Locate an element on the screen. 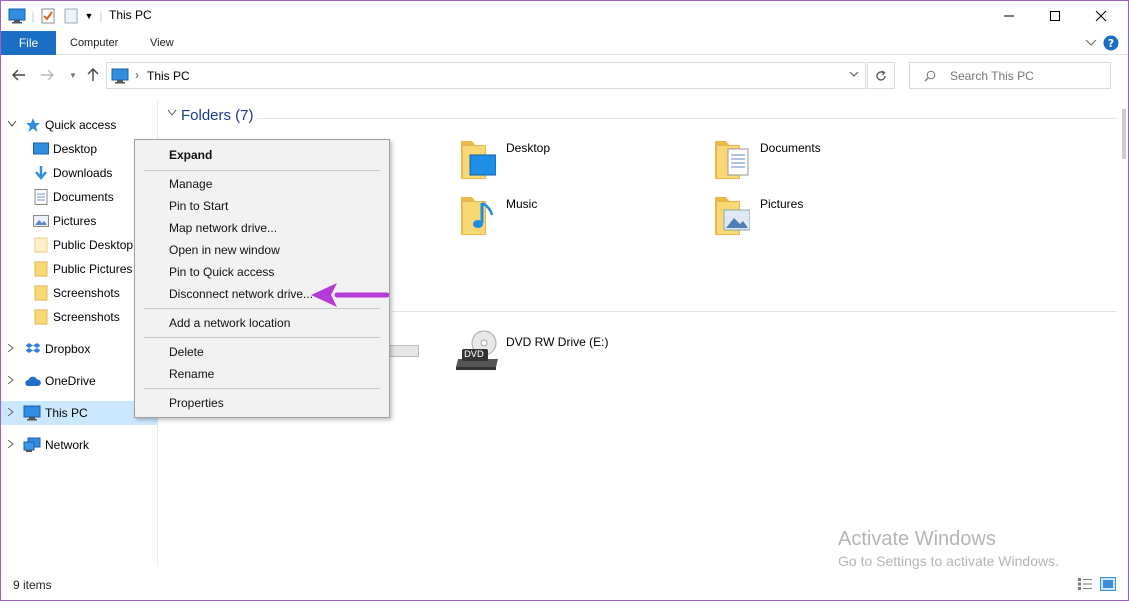 This screenshot has width=1129, height=601. menu-item-properties: Properties is located at coordinates (196, 403).